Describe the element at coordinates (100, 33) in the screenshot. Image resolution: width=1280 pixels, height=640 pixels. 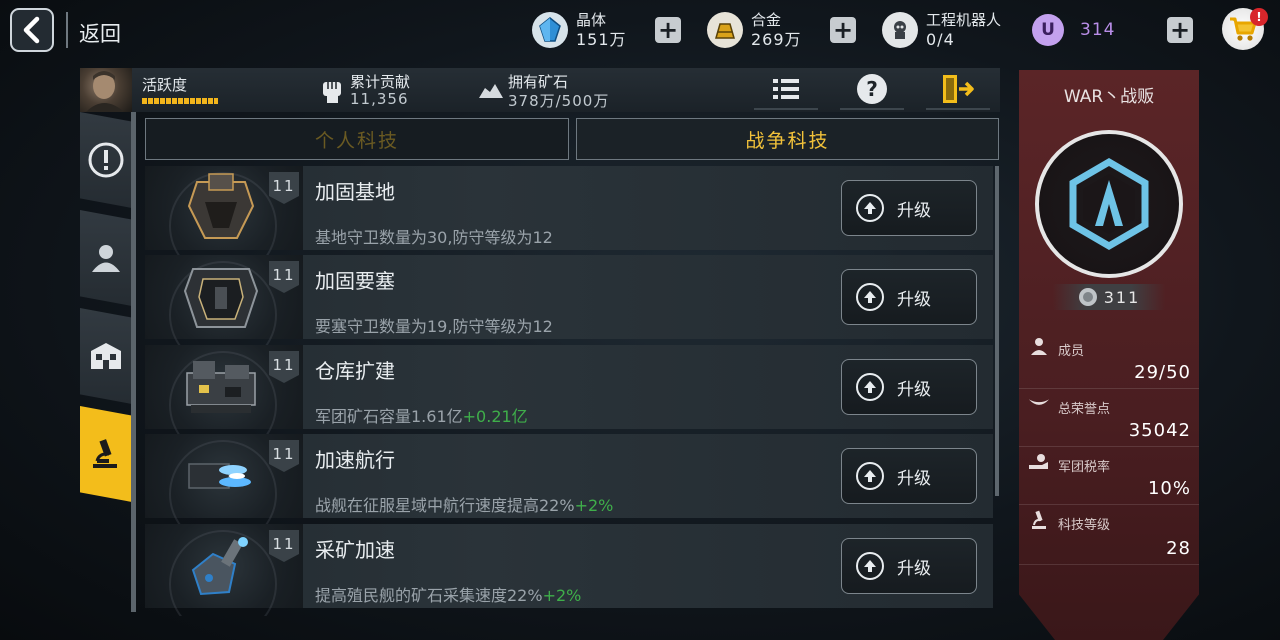
I see `back-label: 返回` at that location.